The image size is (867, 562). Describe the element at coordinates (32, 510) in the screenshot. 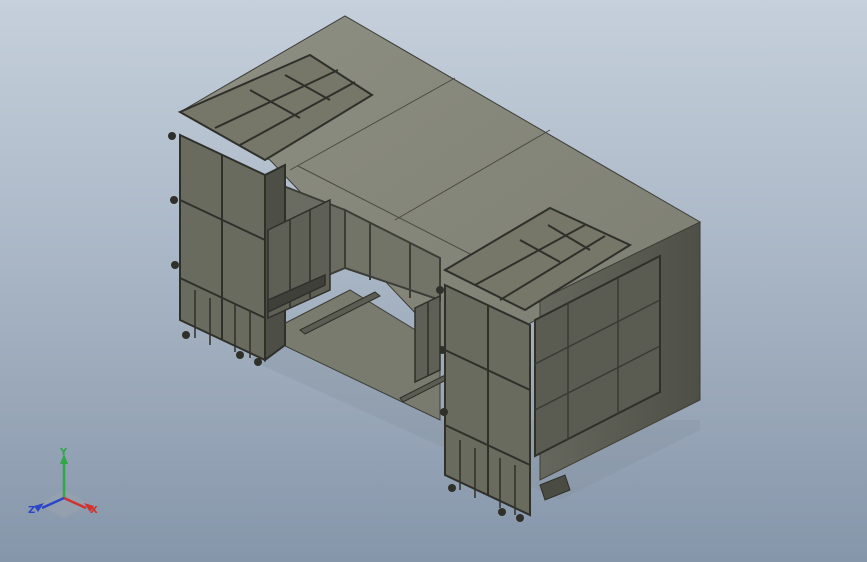

I see `z-axis-label: Z` at that location.